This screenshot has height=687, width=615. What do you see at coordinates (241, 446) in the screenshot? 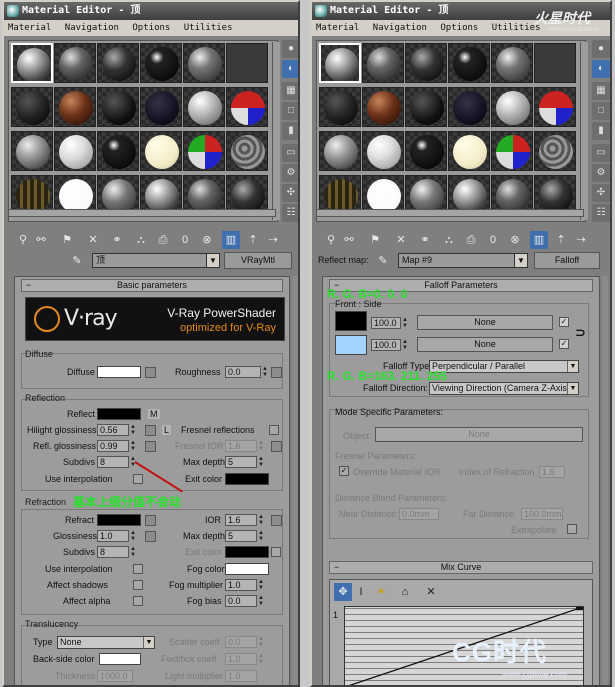
I see `fresnel-ior-field: 1.6` at bounding box center [241, 446].